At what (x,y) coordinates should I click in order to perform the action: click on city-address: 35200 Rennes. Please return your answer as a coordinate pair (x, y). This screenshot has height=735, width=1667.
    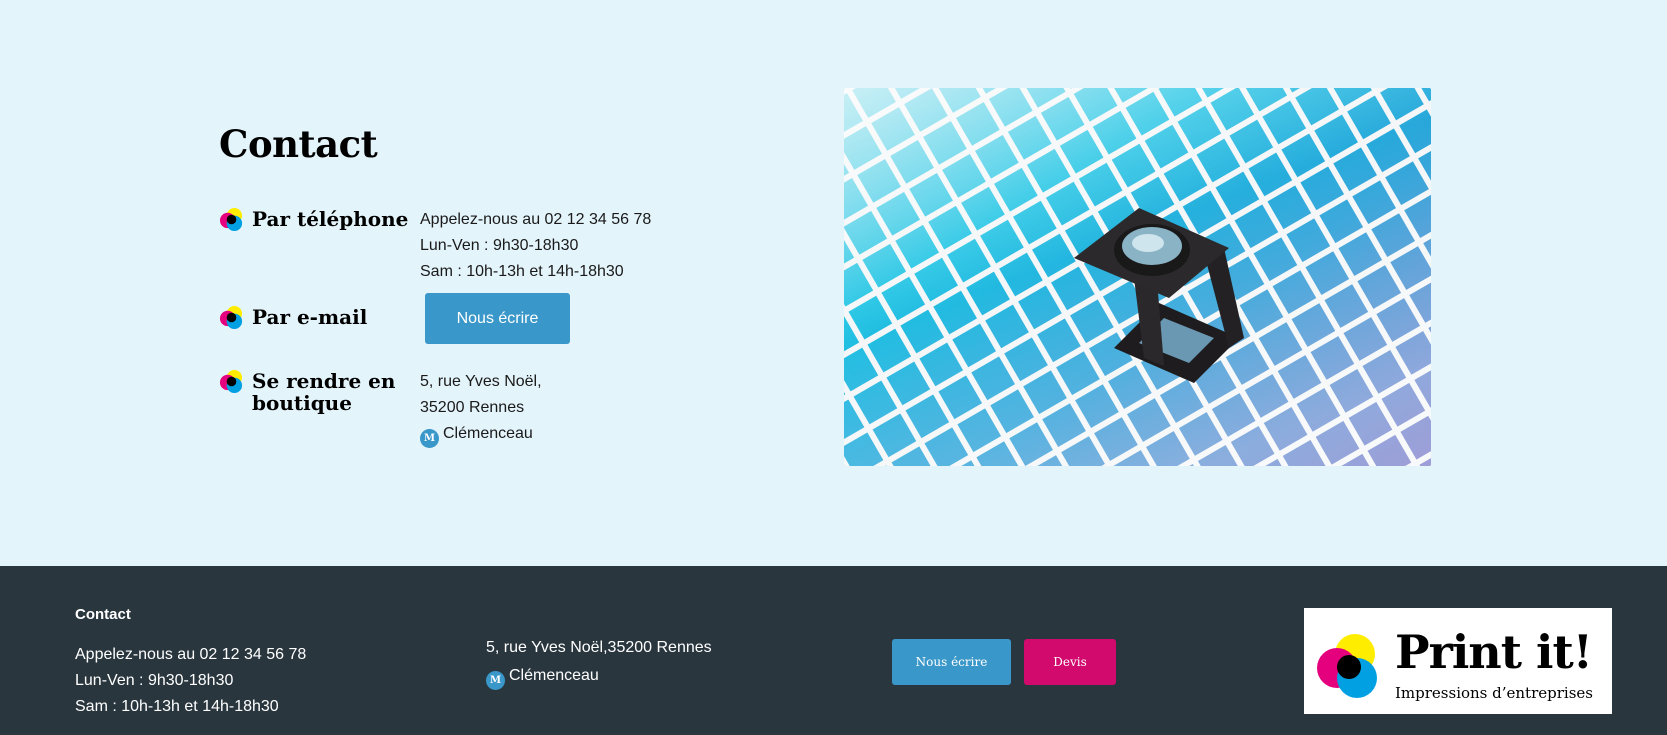
    Looking at the image, I should click on (472, 407).